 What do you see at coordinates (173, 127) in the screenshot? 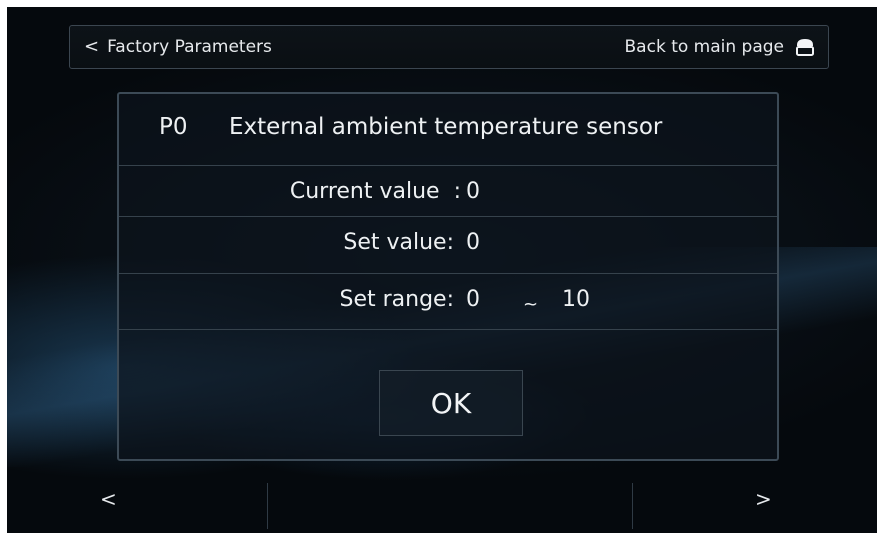
I see `parameter-code: P0` at bounding box center [173, 127].